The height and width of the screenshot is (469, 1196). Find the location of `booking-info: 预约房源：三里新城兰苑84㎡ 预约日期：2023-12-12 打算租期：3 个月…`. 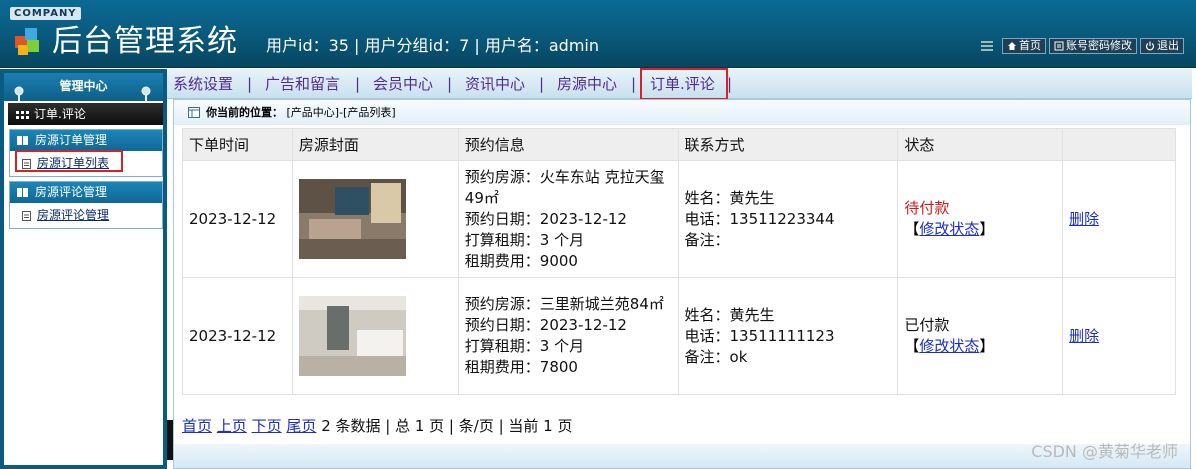

booking-info: 预约房源：三里新城兰苑84㎡ 预约日期：2023-12-12 打算租期：3 个月… is located at coordinates (568, 336).